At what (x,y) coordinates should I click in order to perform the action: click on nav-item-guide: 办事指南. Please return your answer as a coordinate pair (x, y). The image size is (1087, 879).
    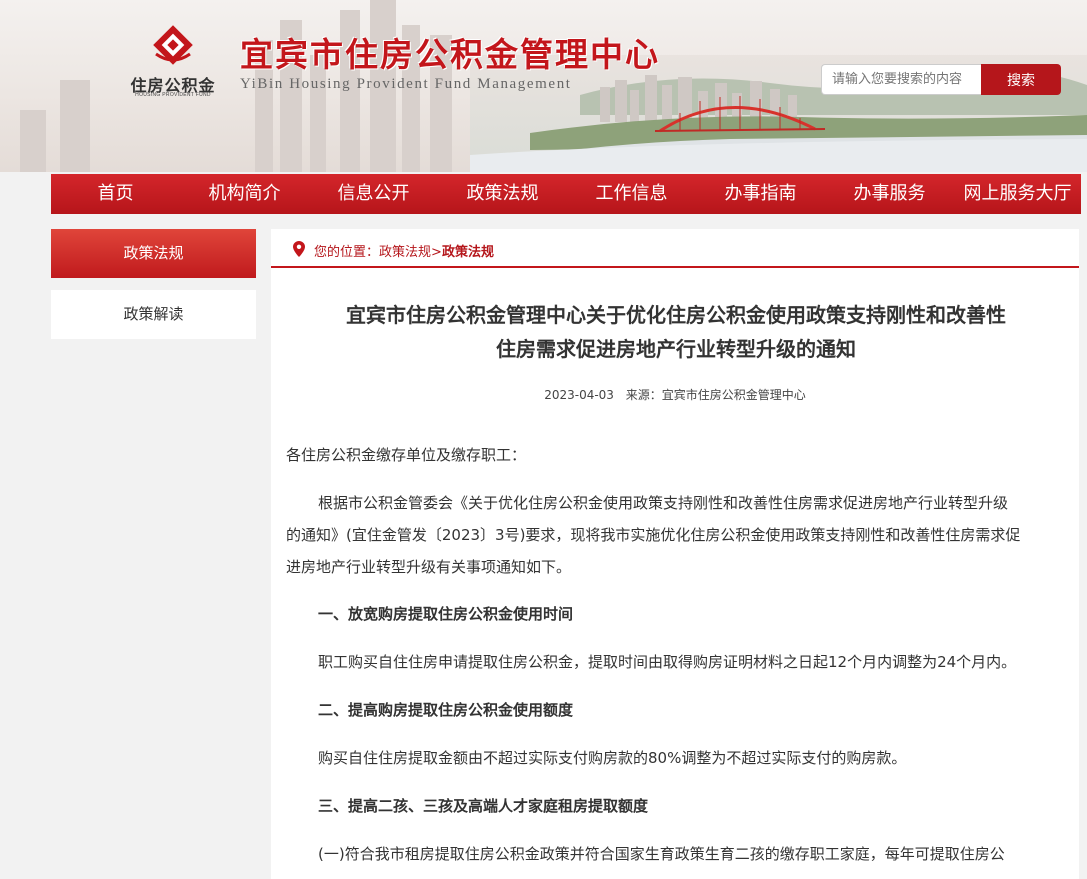
    Looking at the image, I should click on (760, 194).